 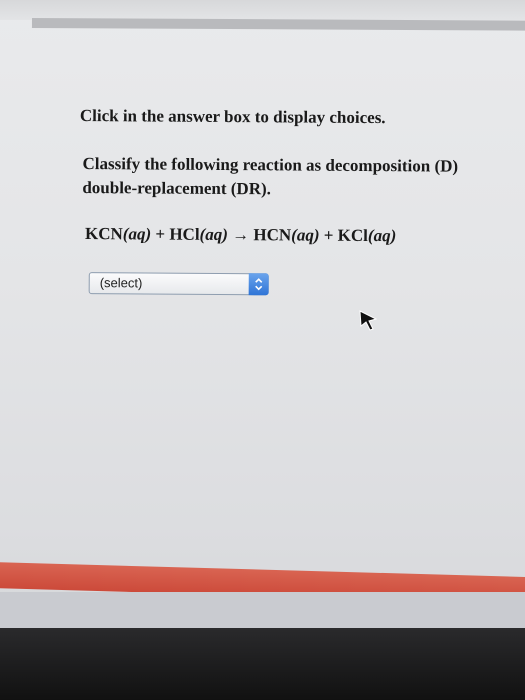 What do you see at coordinates (353, 235) in the screenshot?
I see `product-2: KCl` at bounding box center [353, 235].